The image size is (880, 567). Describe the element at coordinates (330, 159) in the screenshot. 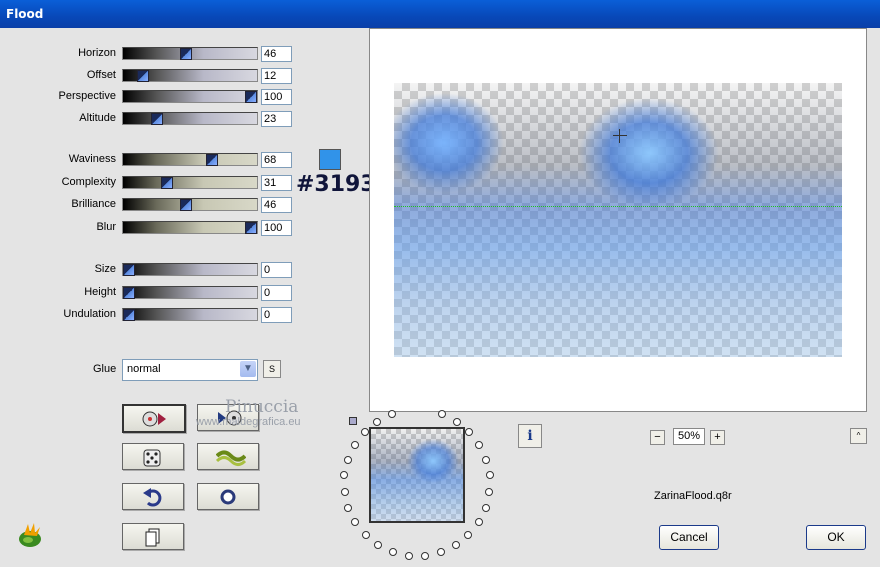

I see `color-swatch` at that location.